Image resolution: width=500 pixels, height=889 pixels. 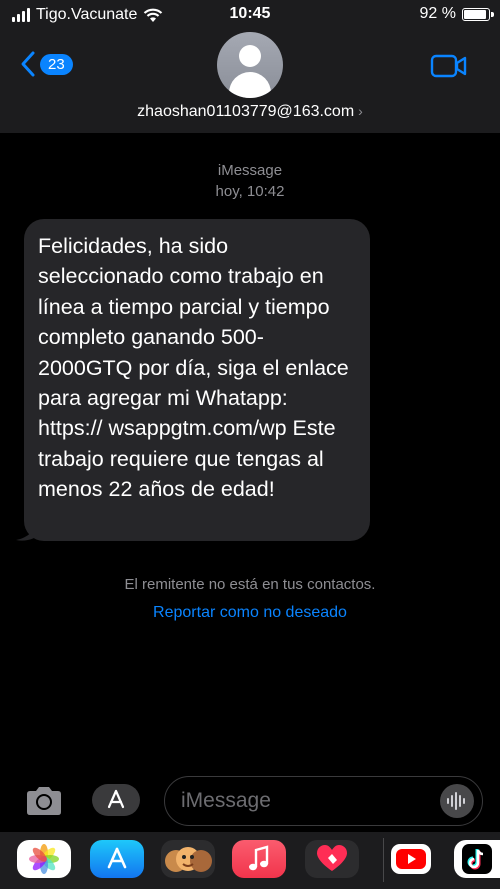 I want to click on youtube-app-button, so click(x=411, y=859).